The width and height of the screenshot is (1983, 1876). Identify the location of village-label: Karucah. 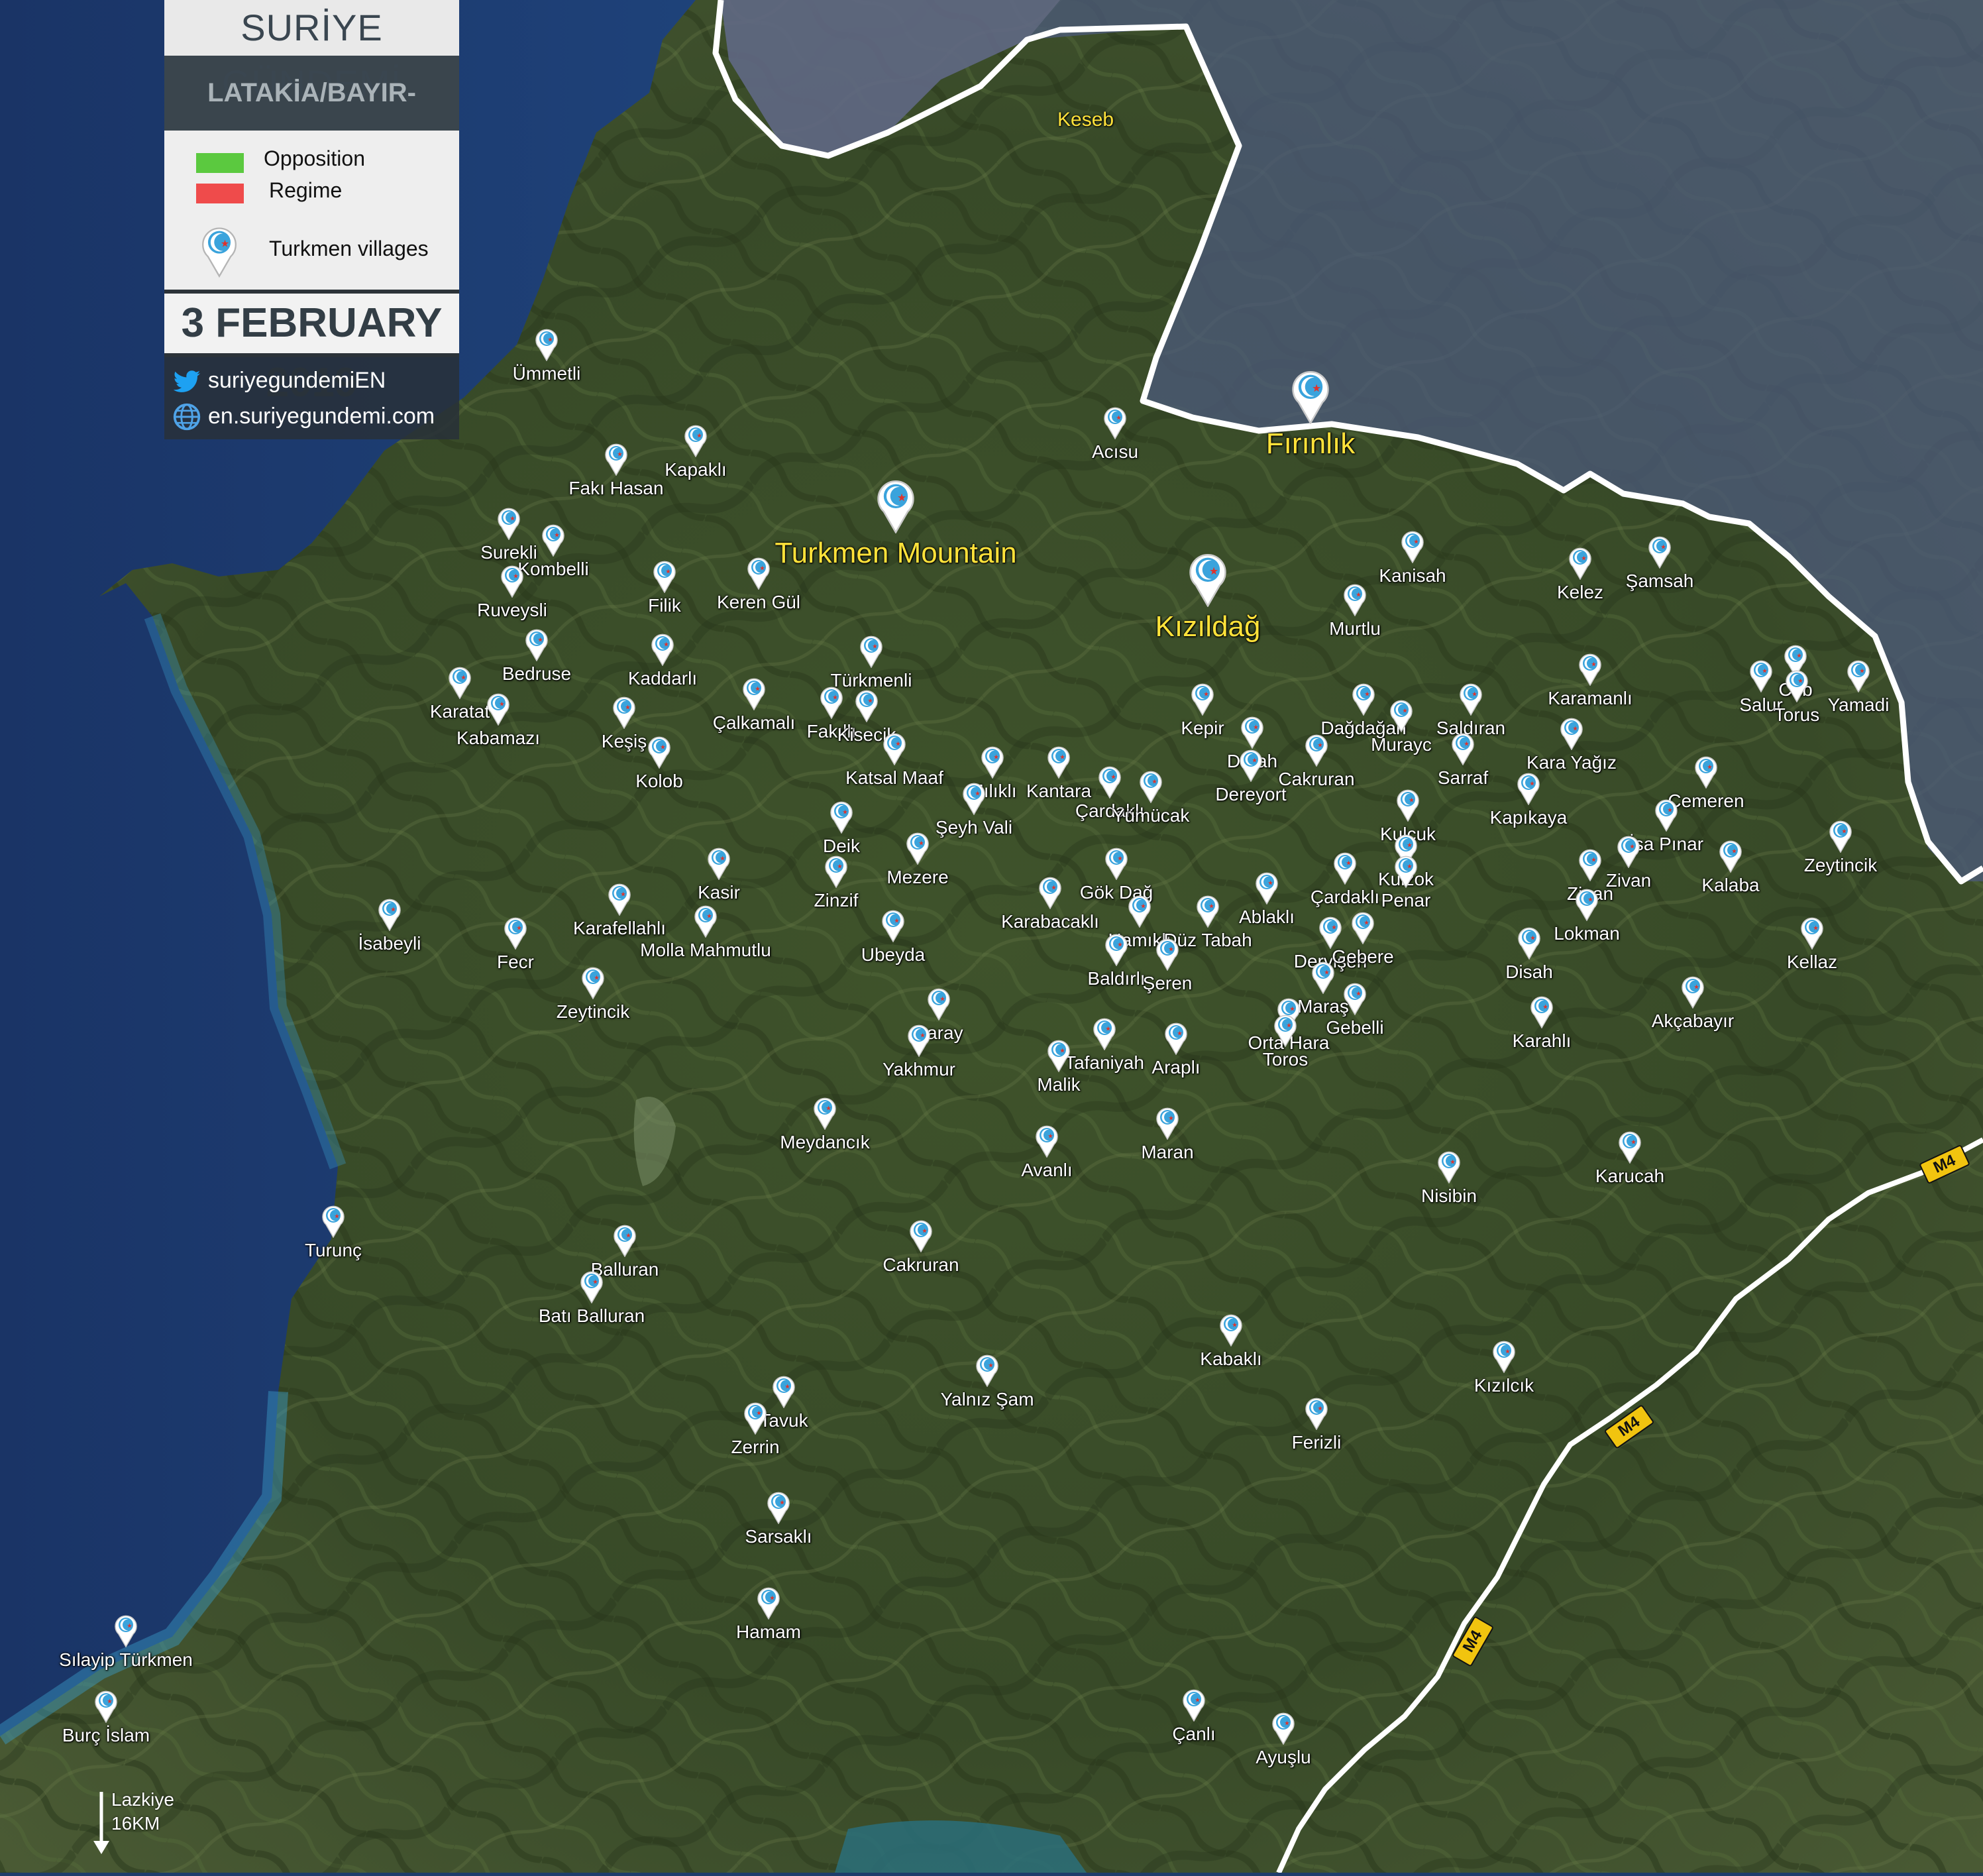
(1630, 1176).